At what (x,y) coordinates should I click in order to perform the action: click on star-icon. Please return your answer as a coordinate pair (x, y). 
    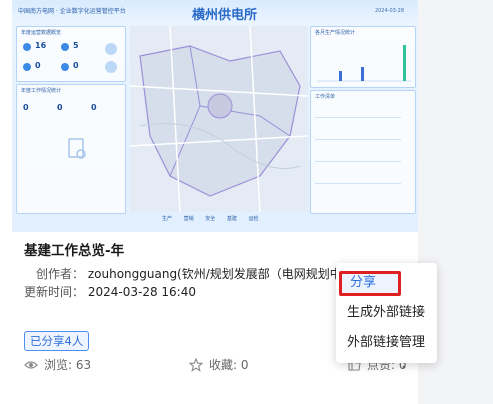
    Looking at the image, I should click on (196, 364).